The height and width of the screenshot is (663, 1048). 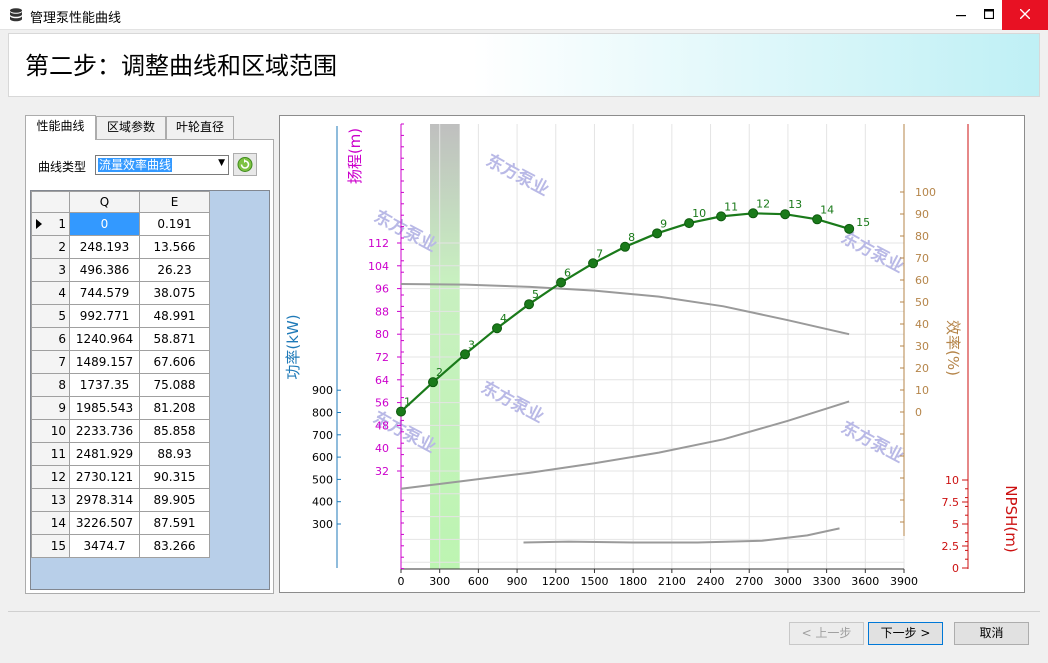 I want to click on table-row: 13 2978.314 89.905, so click(x=120, y=500).